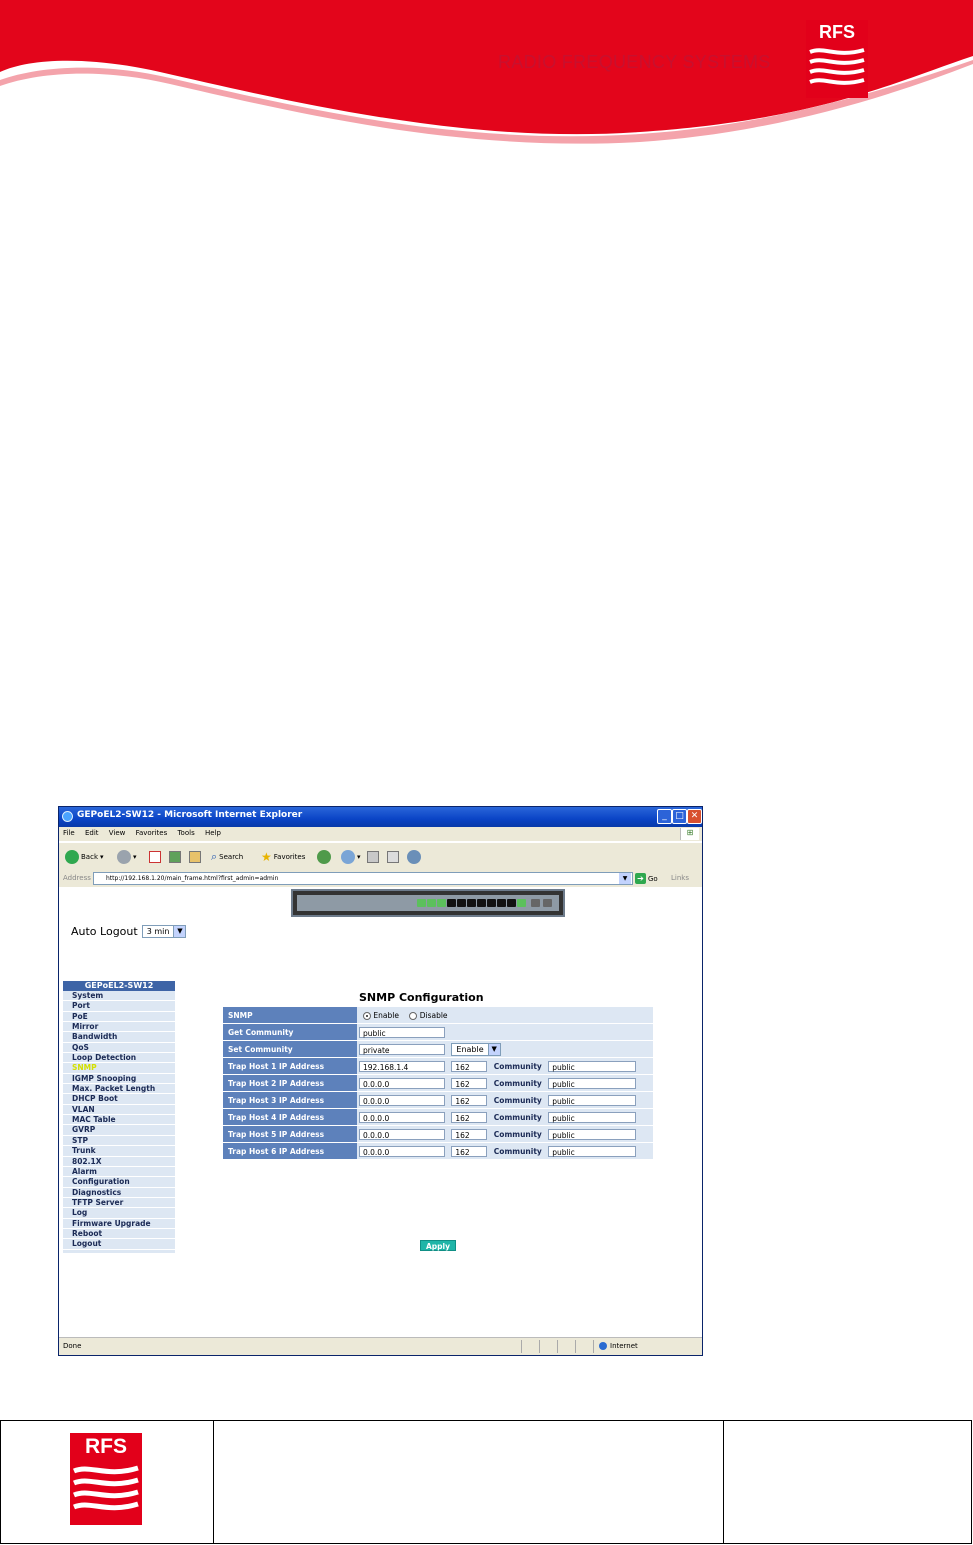  I want to click on sidebar-item-vlan: VLAN, so click(119, 1110).